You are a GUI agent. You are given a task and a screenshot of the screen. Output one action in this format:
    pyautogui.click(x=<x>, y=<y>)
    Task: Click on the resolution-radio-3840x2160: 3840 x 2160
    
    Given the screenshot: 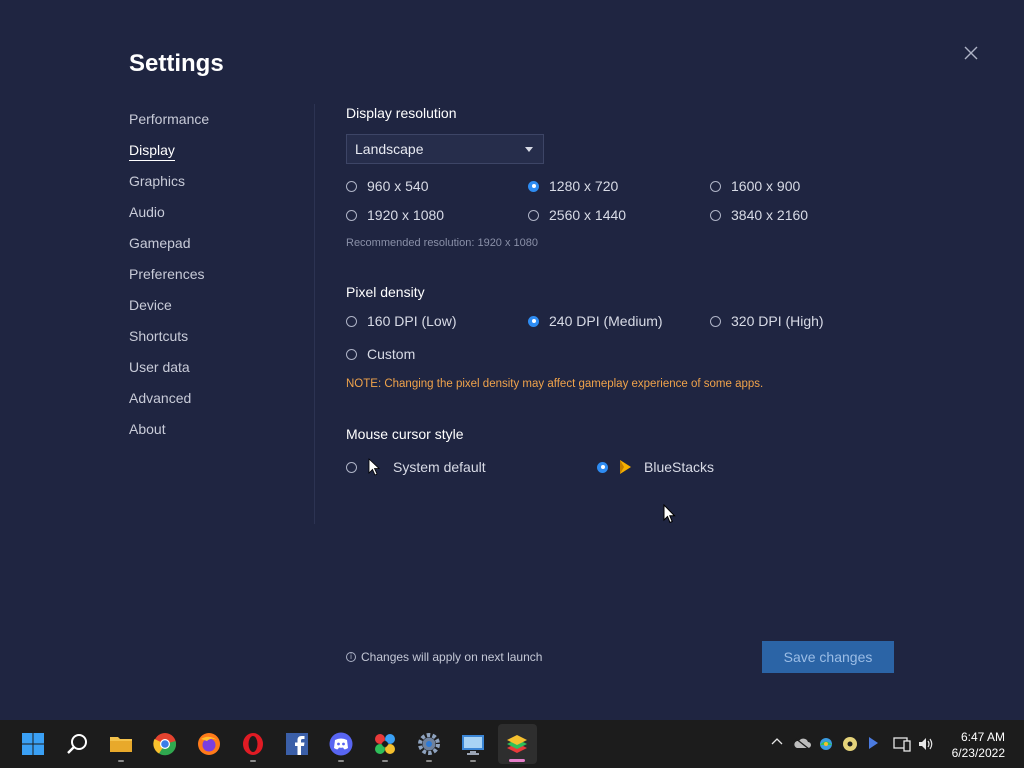 What is the action you would take?
    pyautogui.click(x=759, y=215)
    